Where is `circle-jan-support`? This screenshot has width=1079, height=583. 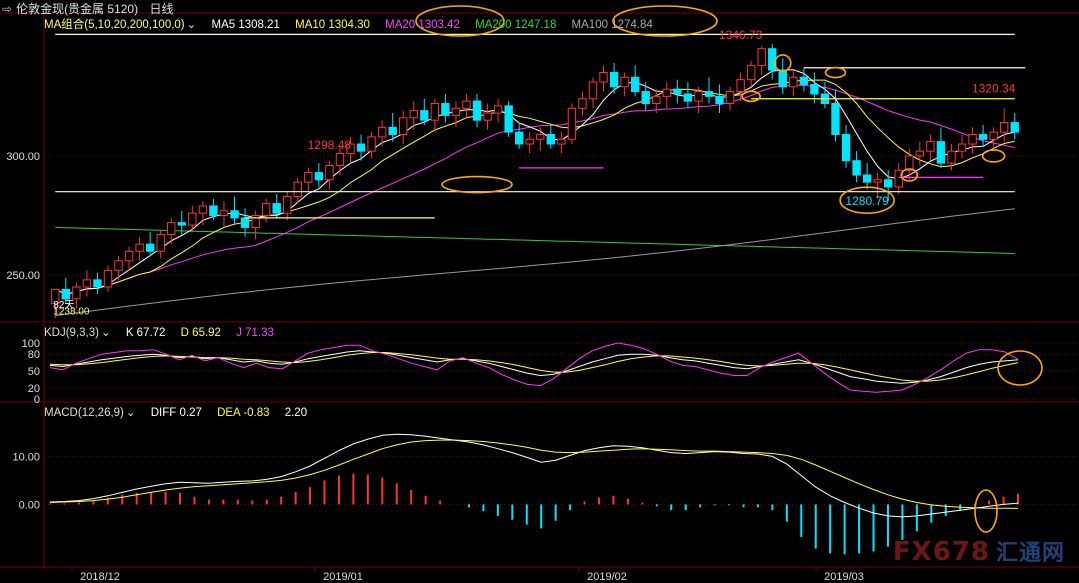 circle-jan-support is located at coordinates (477, 184).